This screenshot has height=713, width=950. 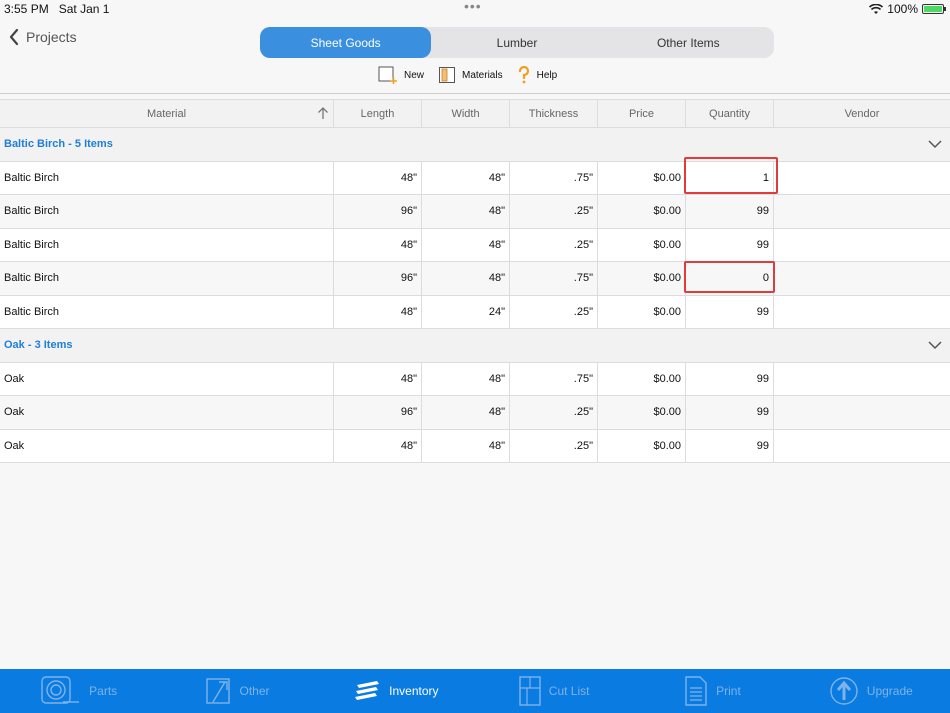 I want to click on back-button: Projects, so click(x=42, y=37).